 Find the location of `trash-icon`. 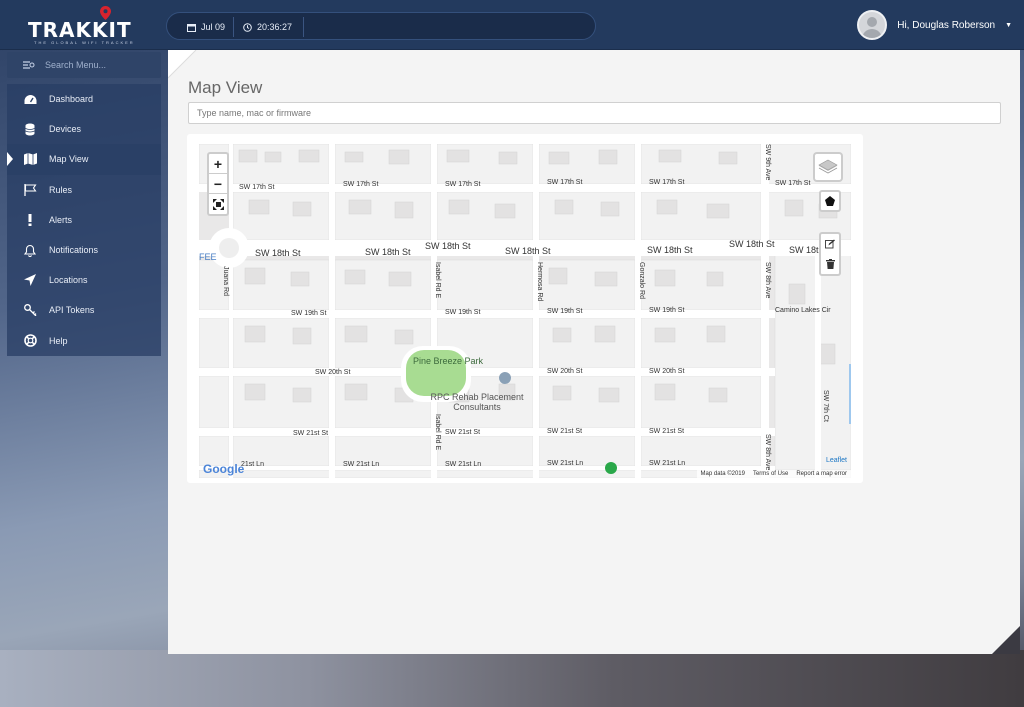

trash-icon is located at coordinates (830, 264).